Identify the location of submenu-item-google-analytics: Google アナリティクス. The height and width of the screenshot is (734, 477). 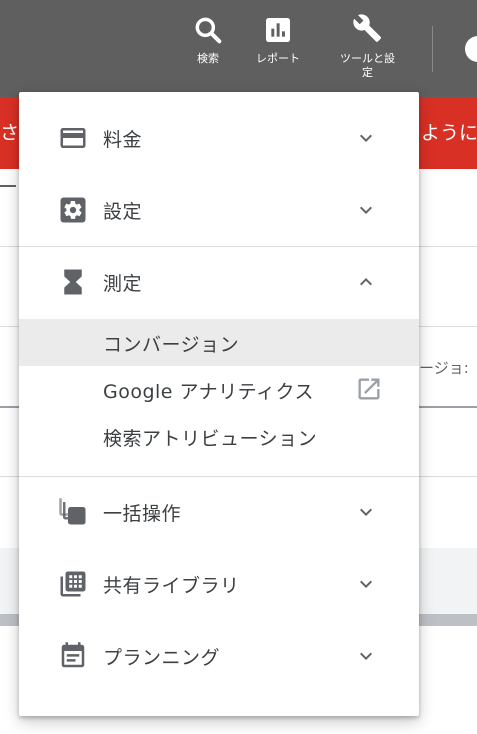
(219, 389).